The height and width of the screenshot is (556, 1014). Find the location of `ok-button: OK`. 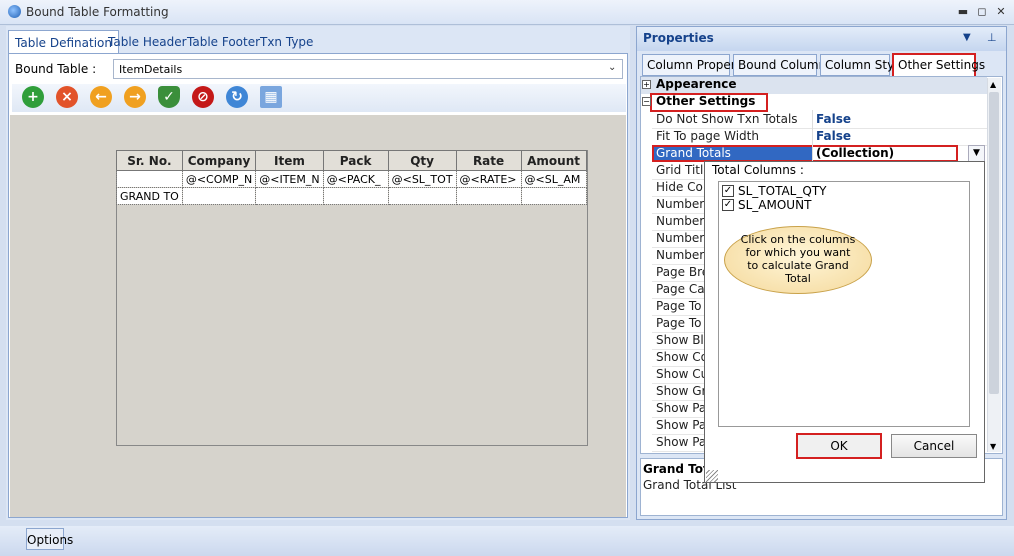

ok-button: OK is located at coordinates (839, 446).